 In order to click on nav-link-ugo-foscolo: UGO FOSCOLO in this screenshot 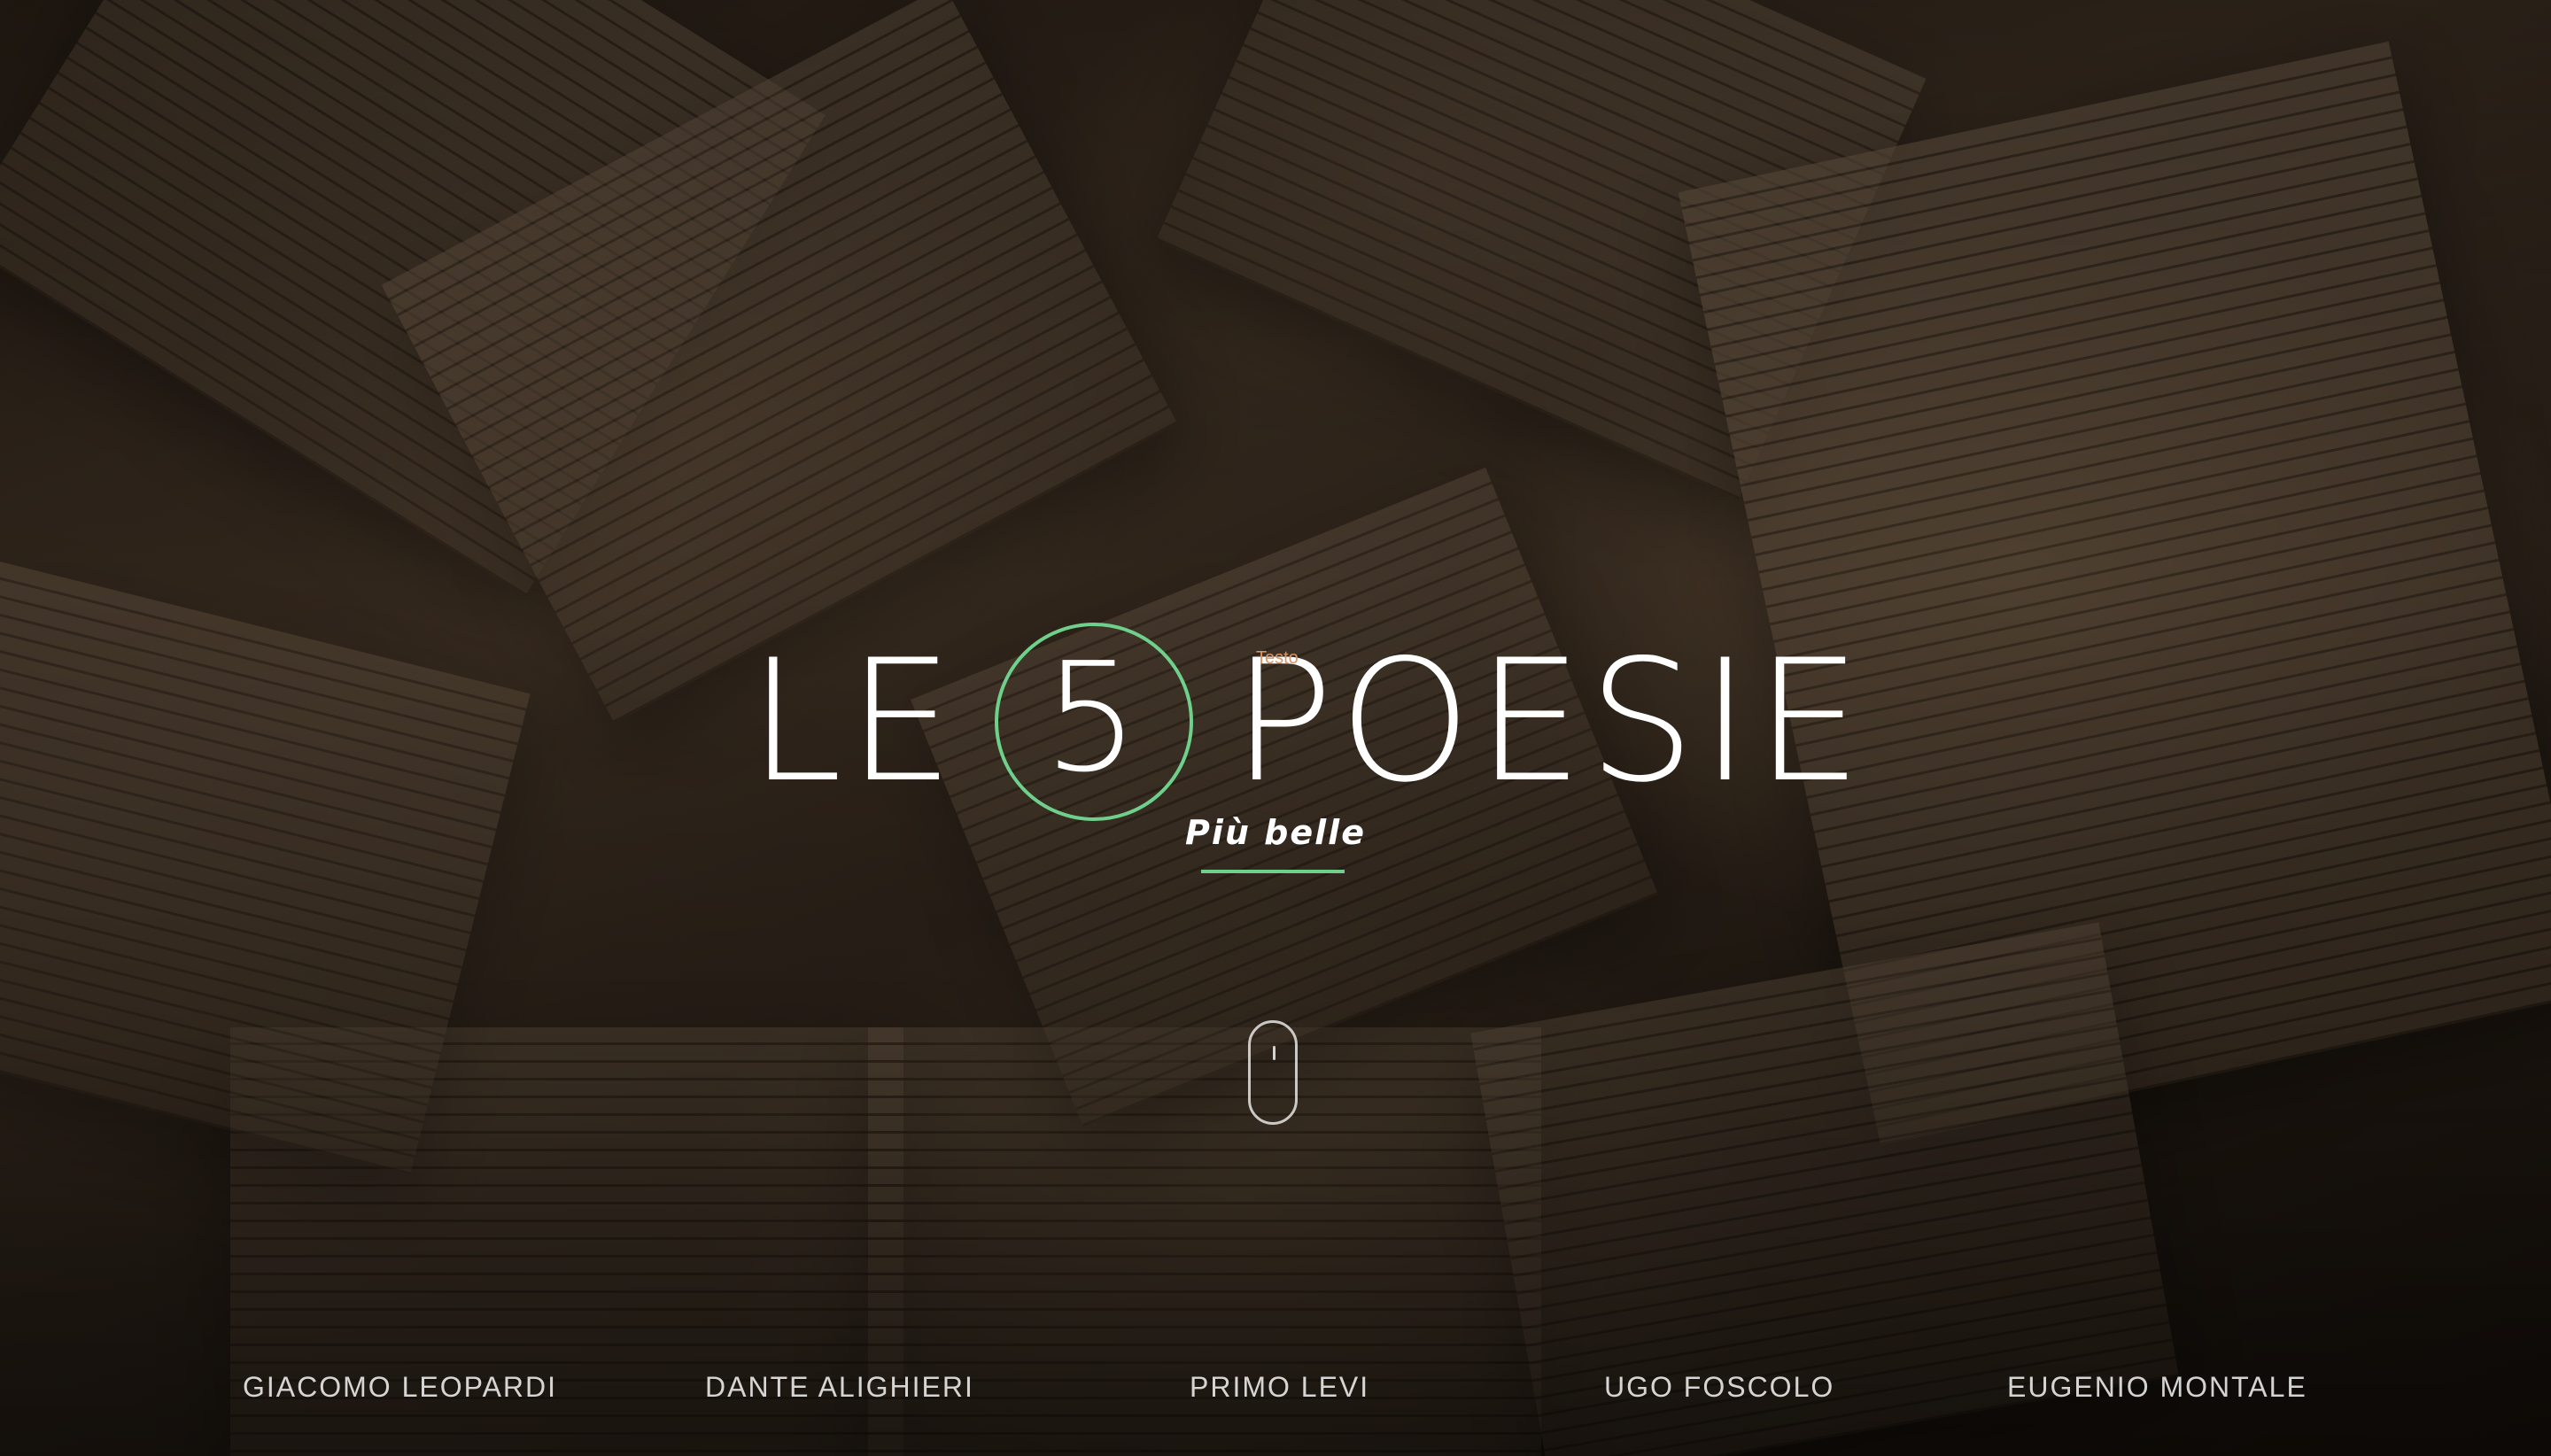, I will do `click(1719, 1387)`.